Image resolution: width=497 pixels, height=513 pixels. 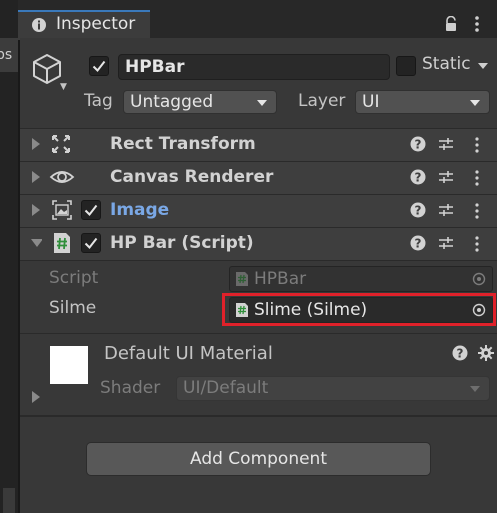 I want to click on gameobject-name-input: HPBar, so click(x=254, y=67).